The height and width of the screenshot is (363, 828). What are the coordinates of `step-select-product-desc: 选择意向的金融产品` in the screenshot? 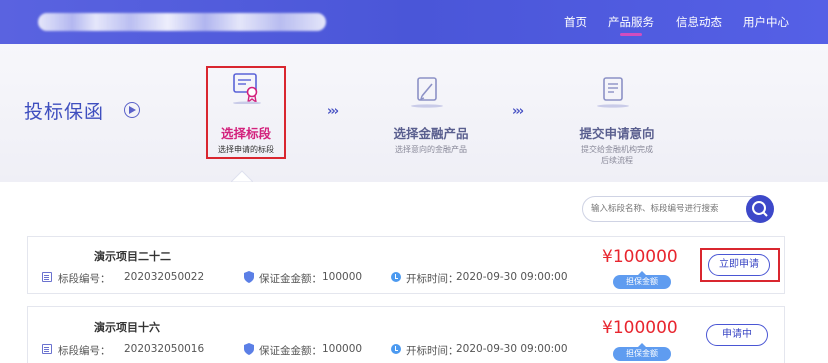 It's located at (431, 149).